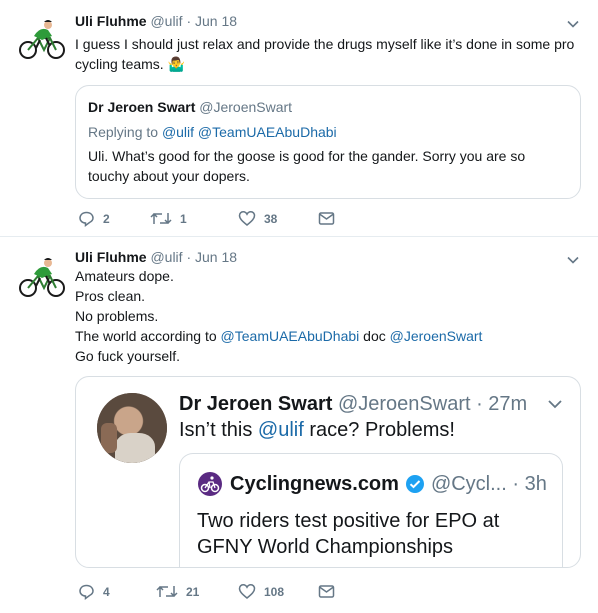  What do you see at coordinates (249, 132) in the screenshot?
I see `replying-to-handles: @ulif @TeamUAEAbuDhabi` at bounding box center [249, 132].